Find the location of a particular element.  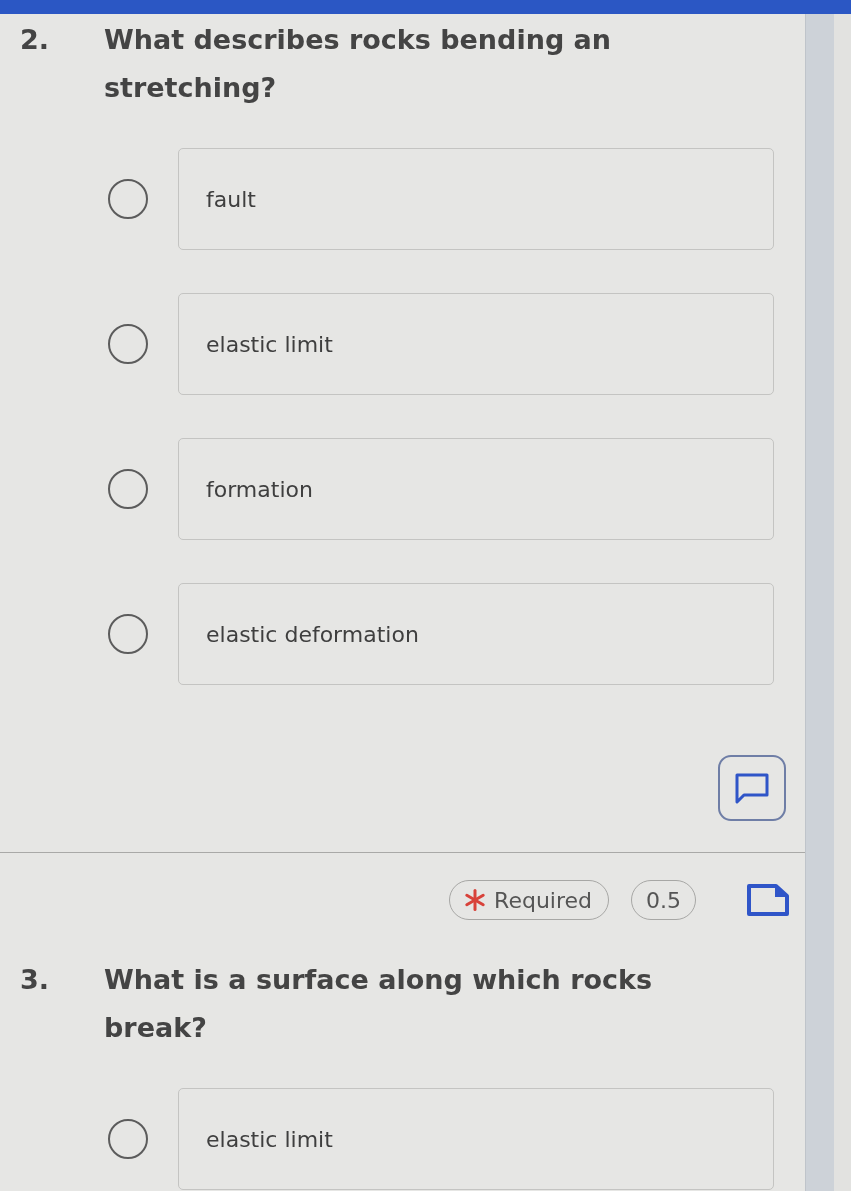

question-number: 2. is located at coordinates (35, 40).